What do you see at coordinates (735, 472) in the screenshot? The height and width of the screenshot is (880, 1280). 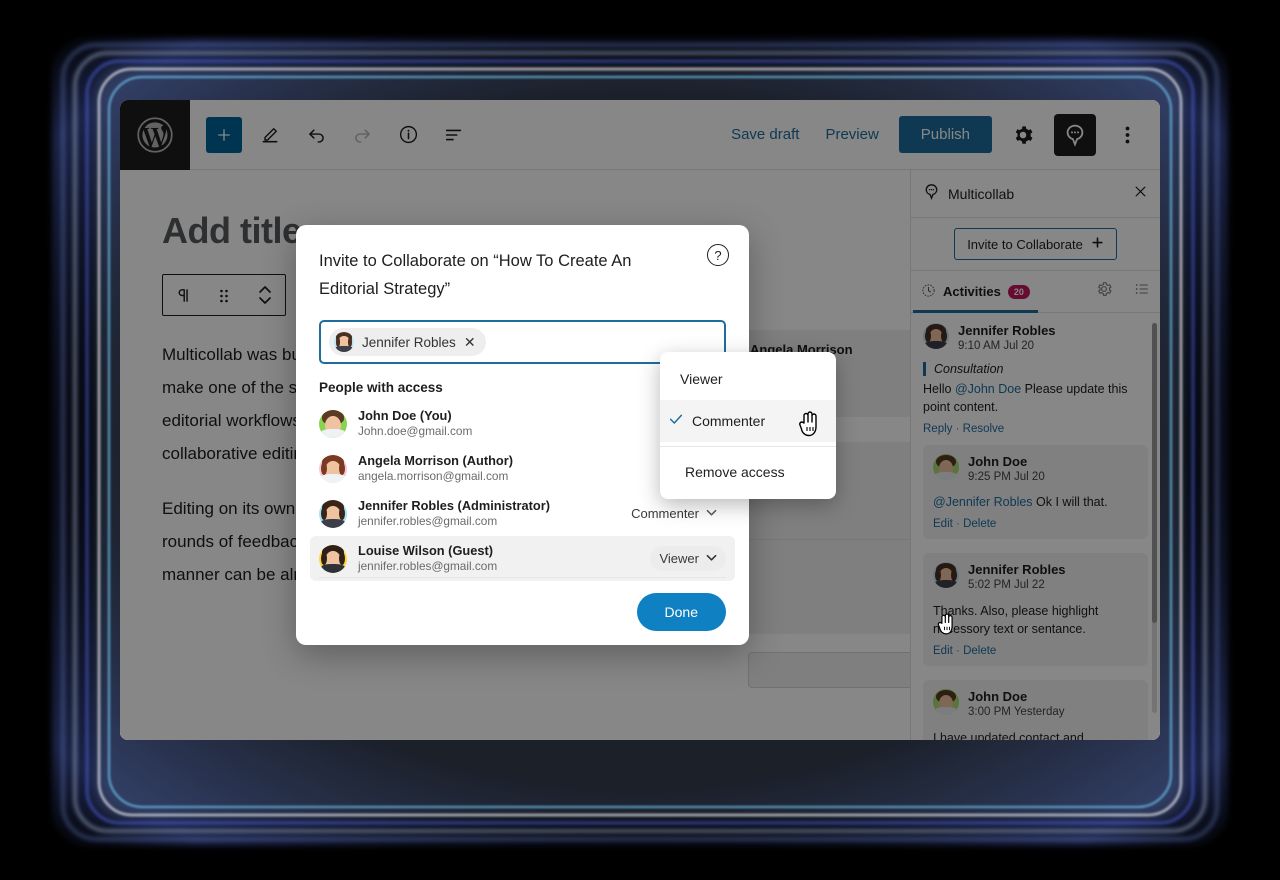 I see `menu-item-remove-access-label: Remove access` at bounding box center [735, 472].